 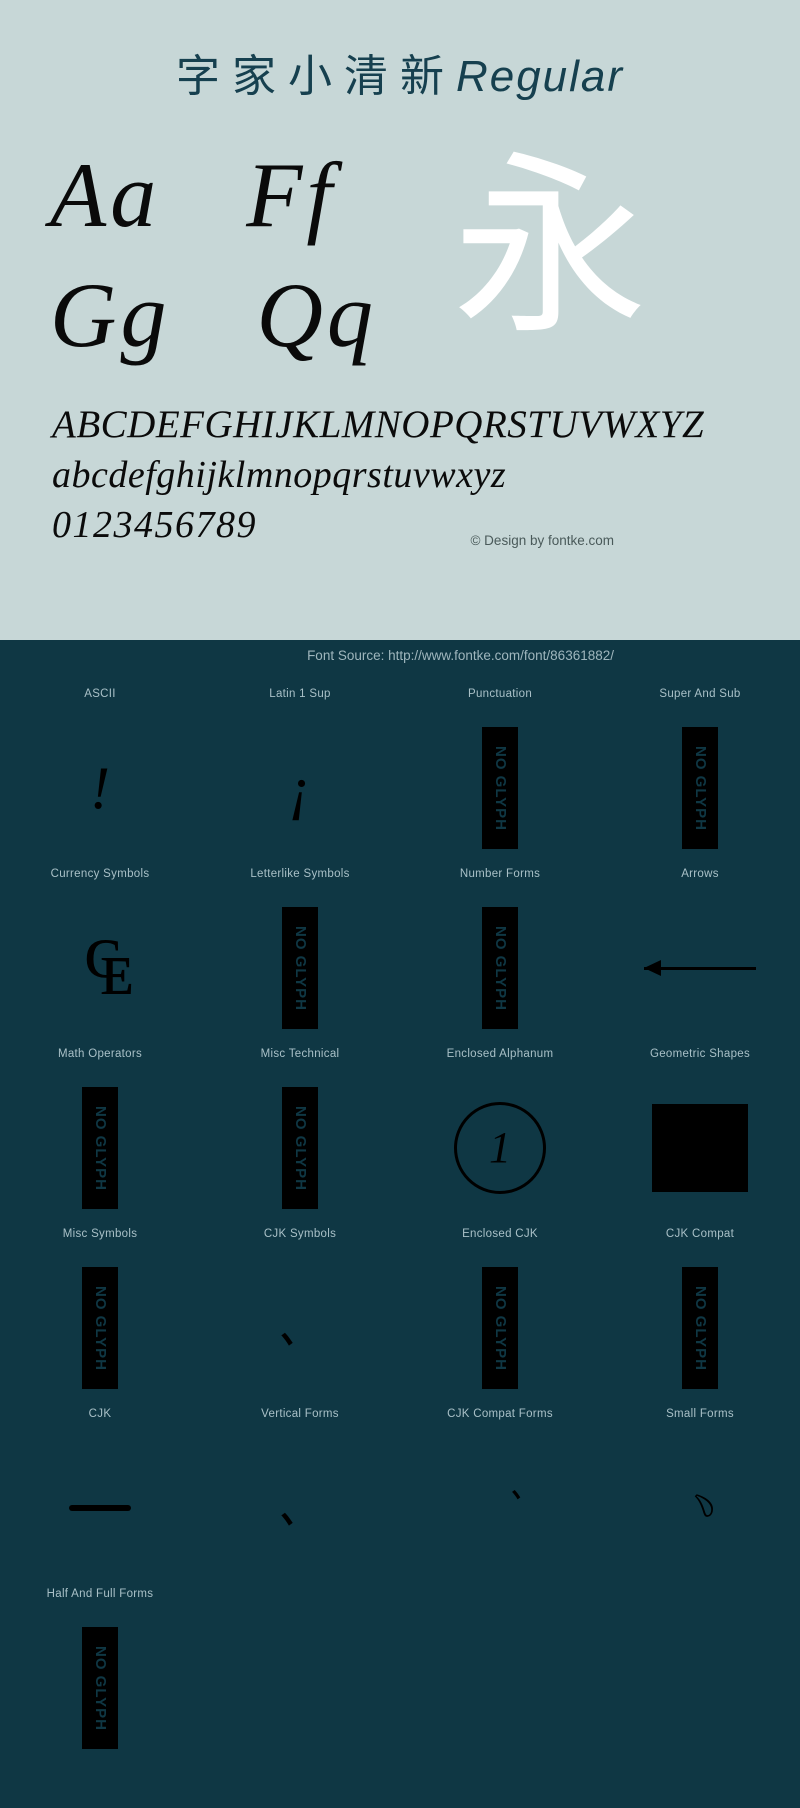 I want to click on unicode-block-cell: Latin 1 Sup ¡, so click(x=300, y=778).